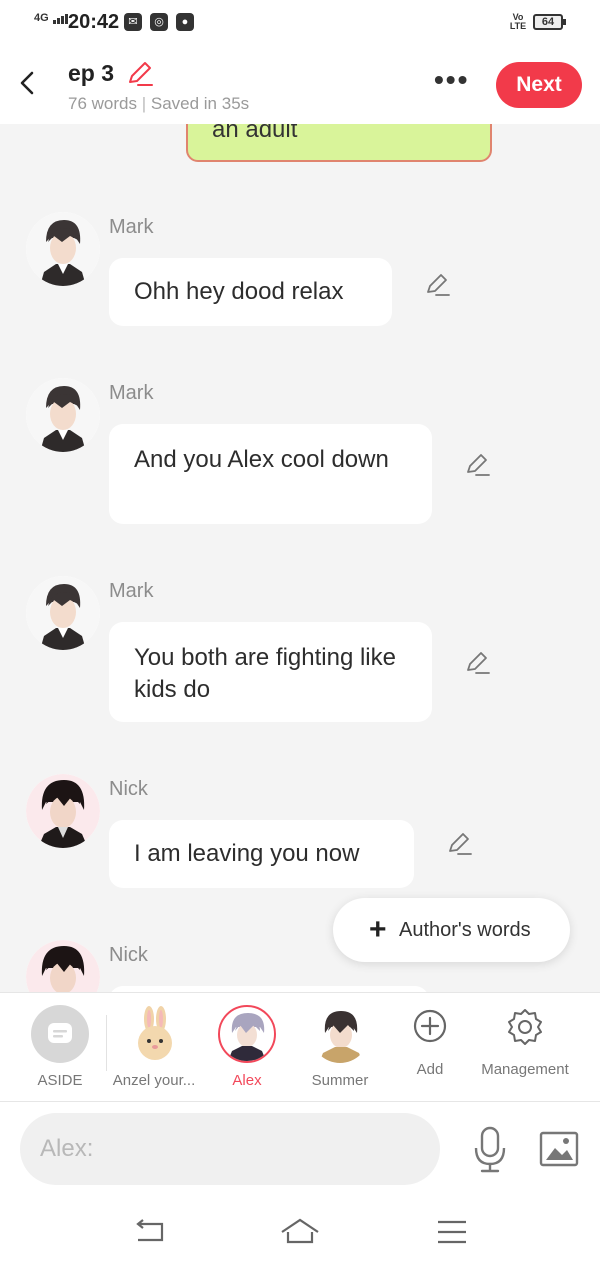 The width and height of the screenshot is (600, 1267). I want to click on network-indicator: 4G, so click(51, 18).